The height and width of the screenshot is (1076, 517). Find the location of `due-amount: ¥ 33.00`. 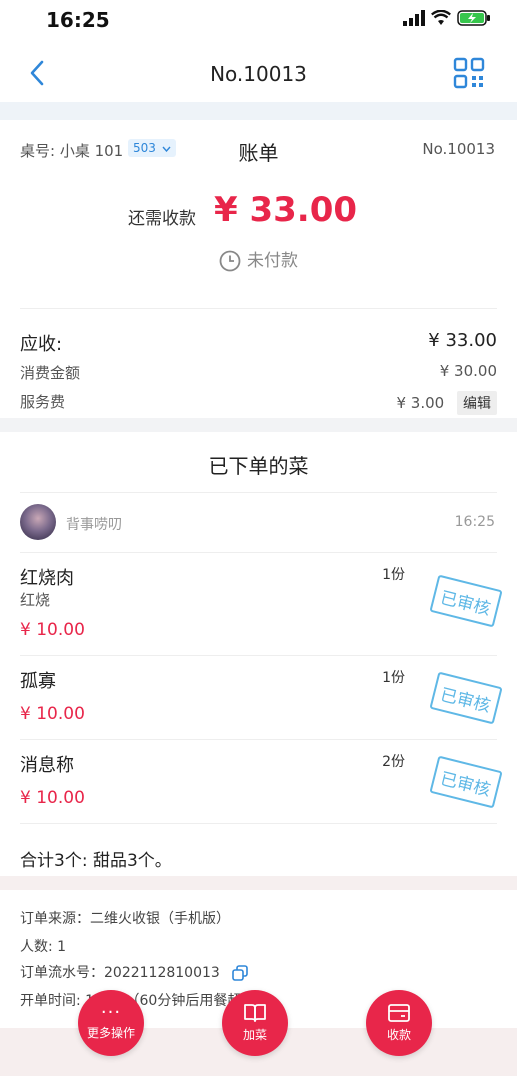

due-amount: ¥ 33.00 is located at coordinates (286, 210).